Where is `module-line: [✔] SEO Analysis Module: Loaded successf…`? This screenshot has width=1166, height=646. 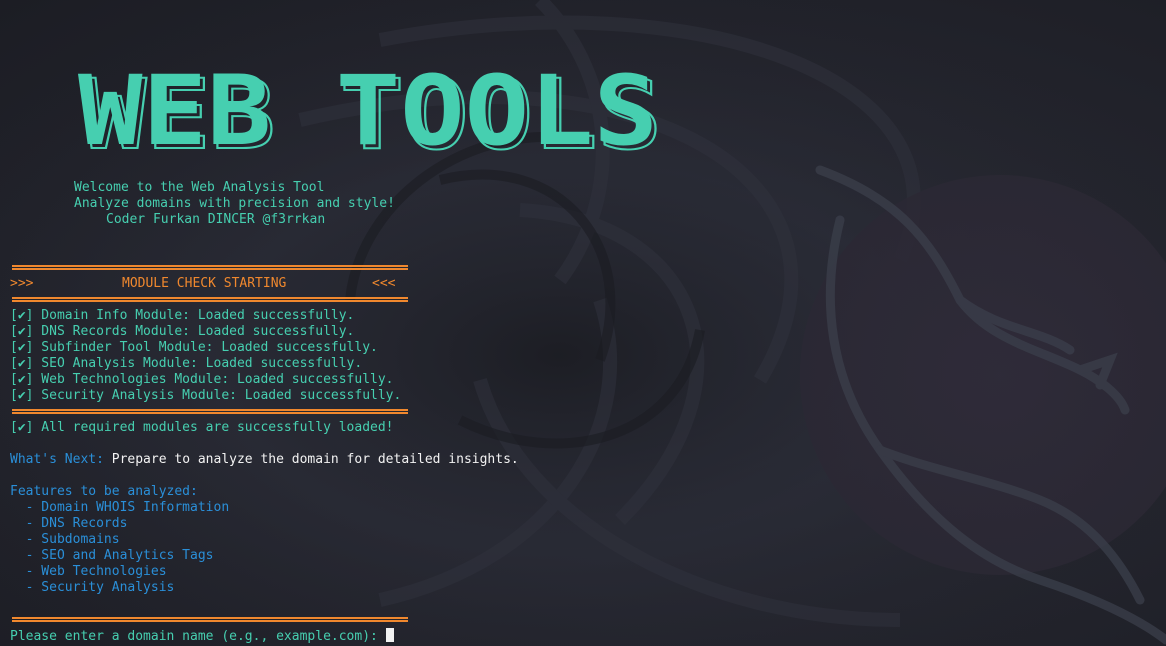 module-line: [✔] SEO Analysis Module: Loaded successf… is located at coordinates (186, 363).